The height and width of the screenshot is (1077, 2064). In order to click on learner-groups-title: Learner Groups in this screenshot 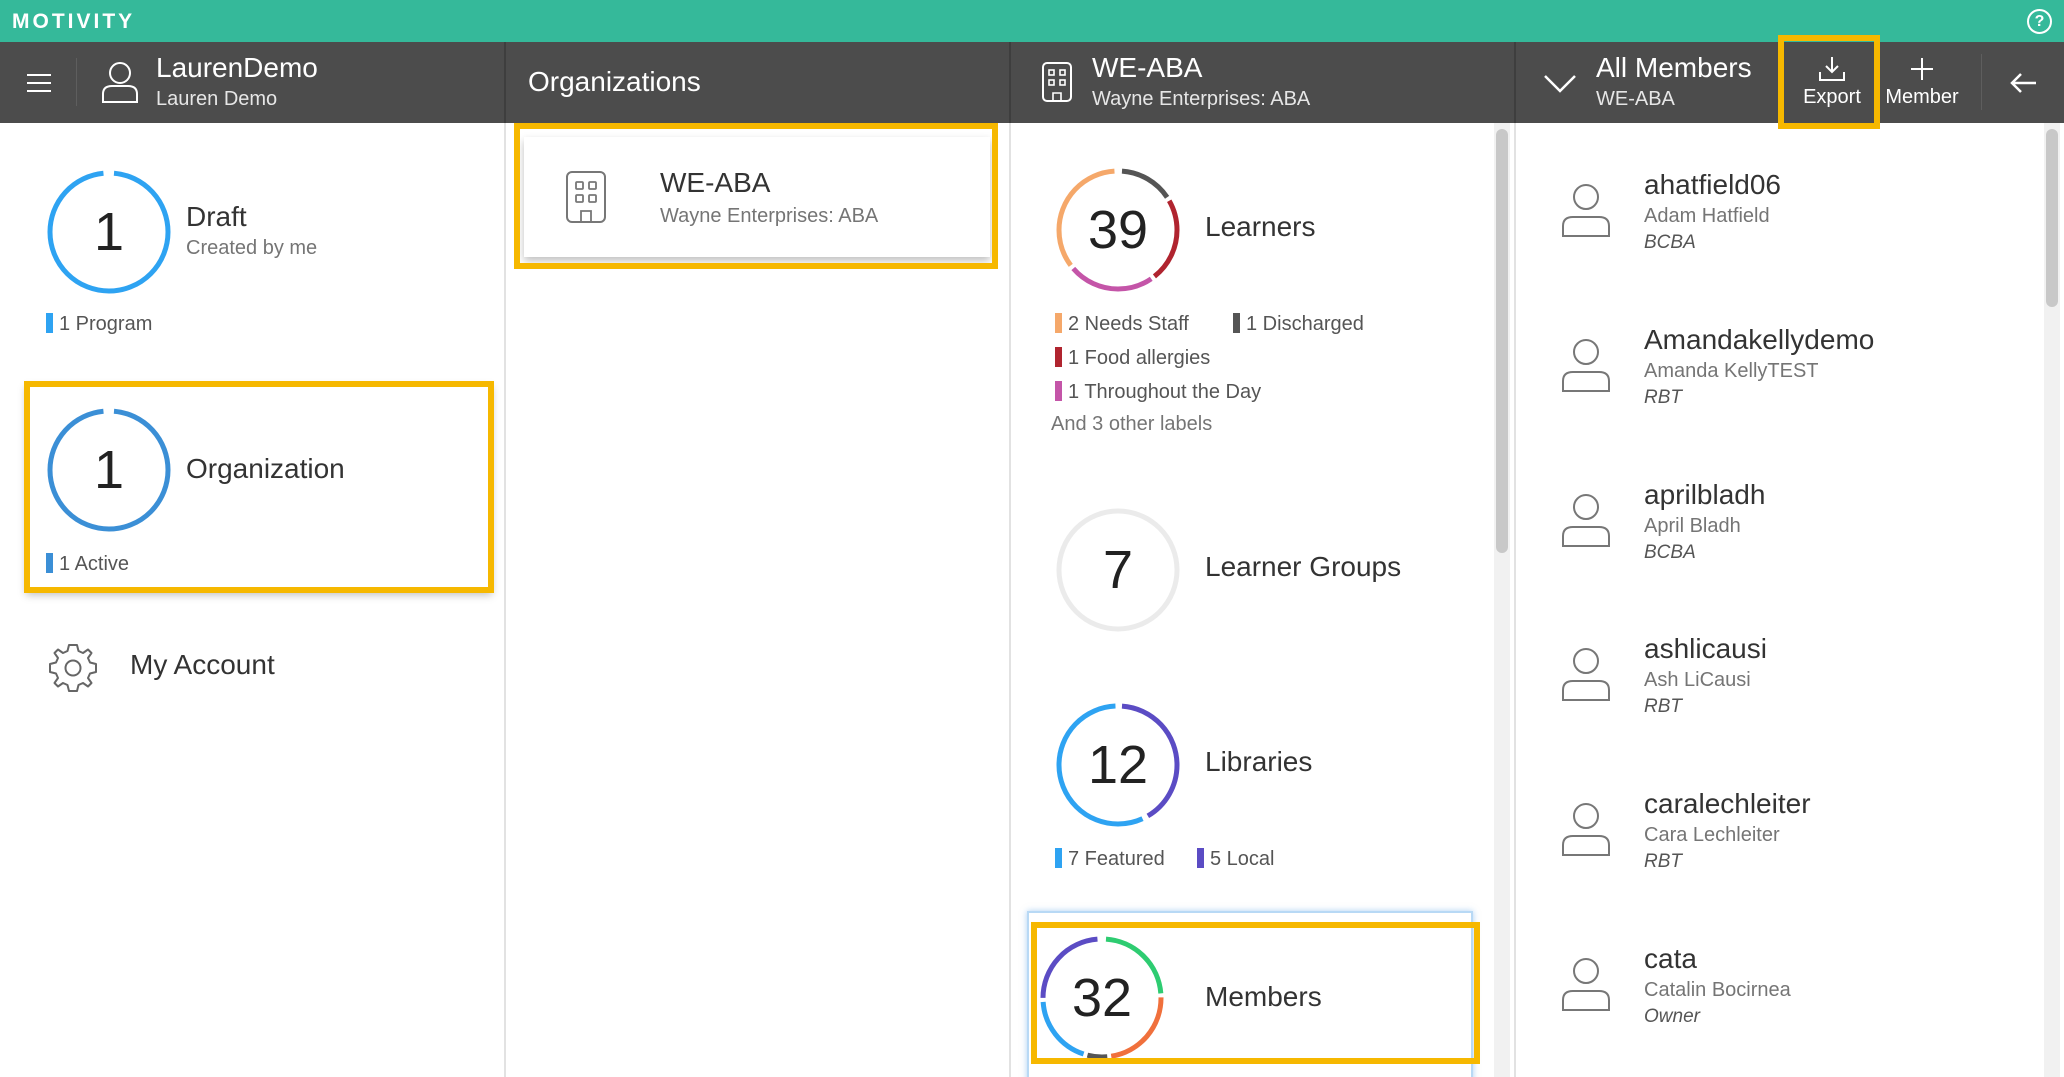, I will do `click(1303, 566)`.